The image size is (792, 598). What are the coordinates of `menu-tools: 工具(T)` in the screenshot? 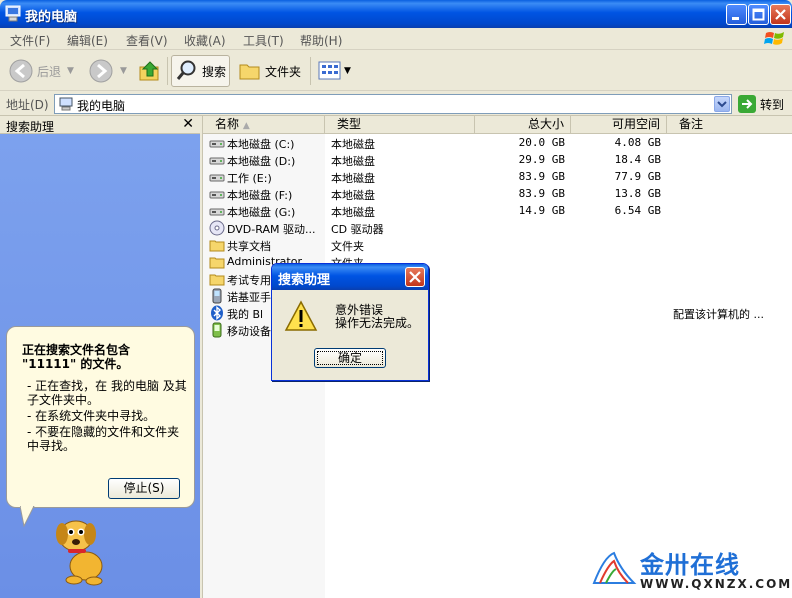 It's located at (263, 40).